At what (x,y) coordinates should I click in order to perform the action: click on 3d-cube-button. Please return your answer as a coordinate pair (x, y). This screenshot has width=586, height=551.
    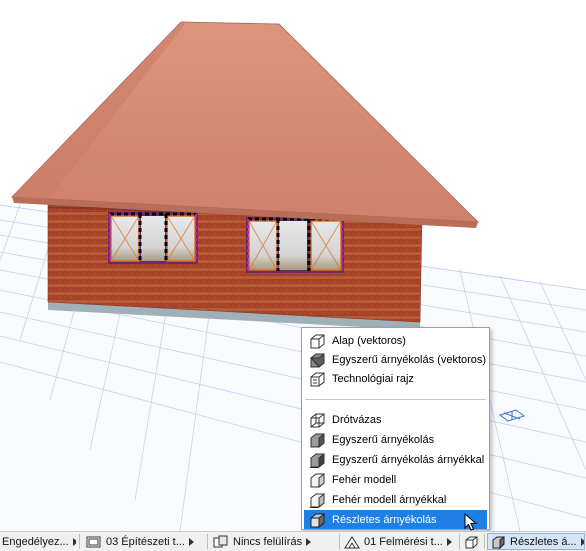
    Looking at the image, I should click on (473, 541).